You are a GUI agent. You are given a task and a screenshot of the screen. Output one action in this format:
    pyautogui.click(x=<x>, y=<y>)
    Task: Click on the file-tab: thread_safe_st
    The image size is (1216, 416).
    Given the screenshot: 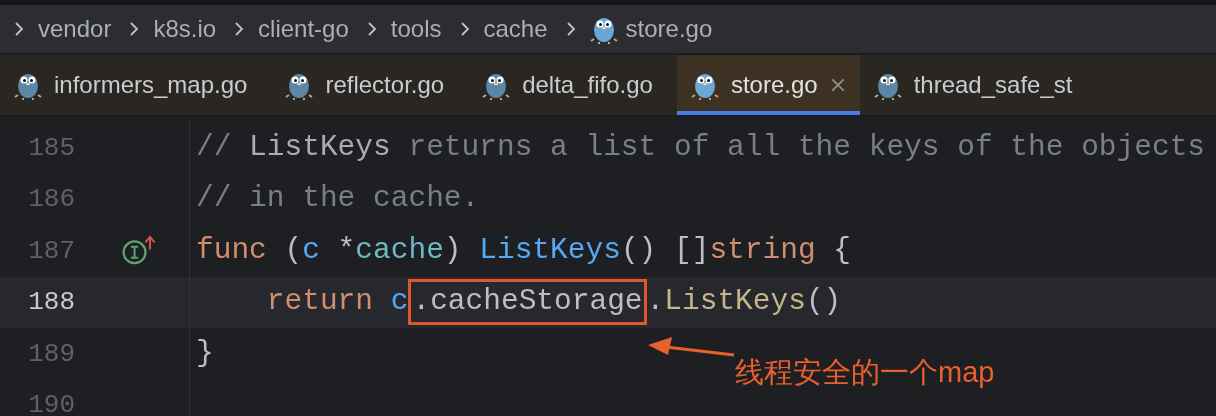 What is the action you would take?
    pyautogui.click(x=978, y=85)
    